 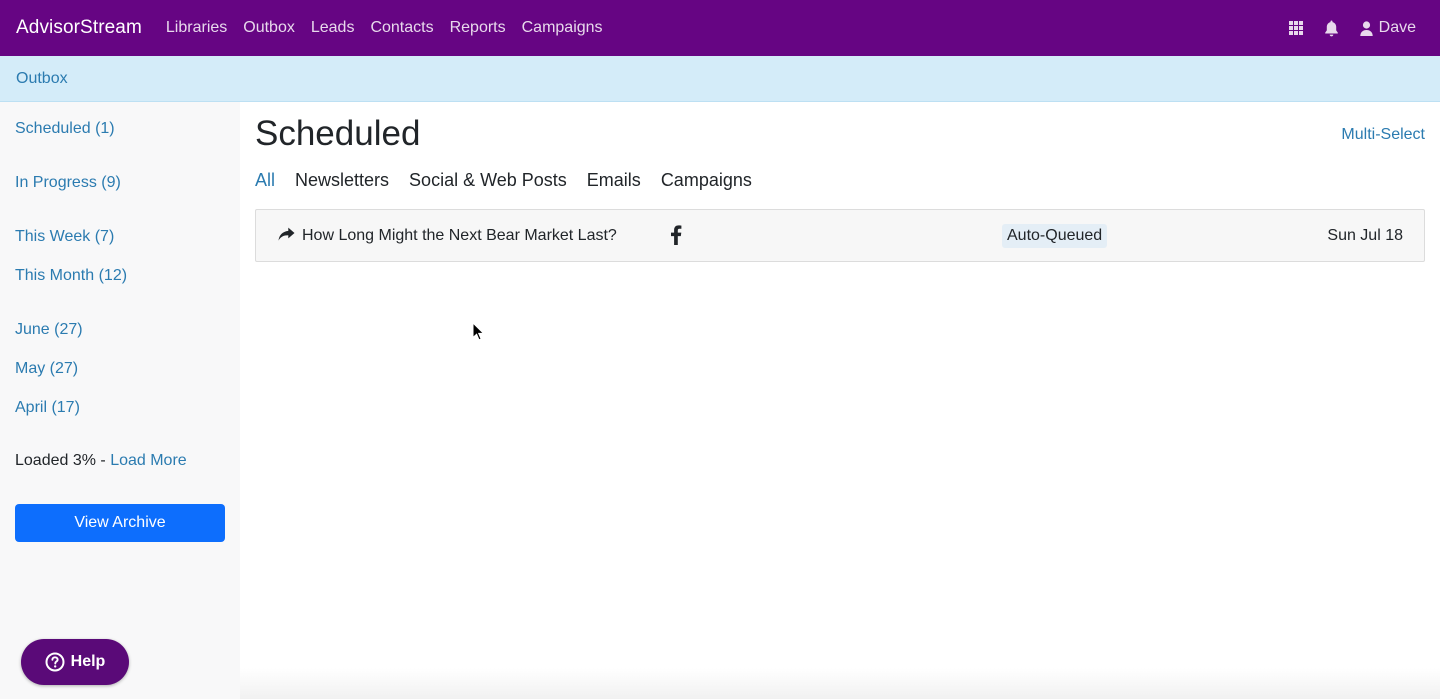 What do you see at coordinates (676, 237) in the screenshot?
I see `facebook-icon` at bounding box center [676, 237].